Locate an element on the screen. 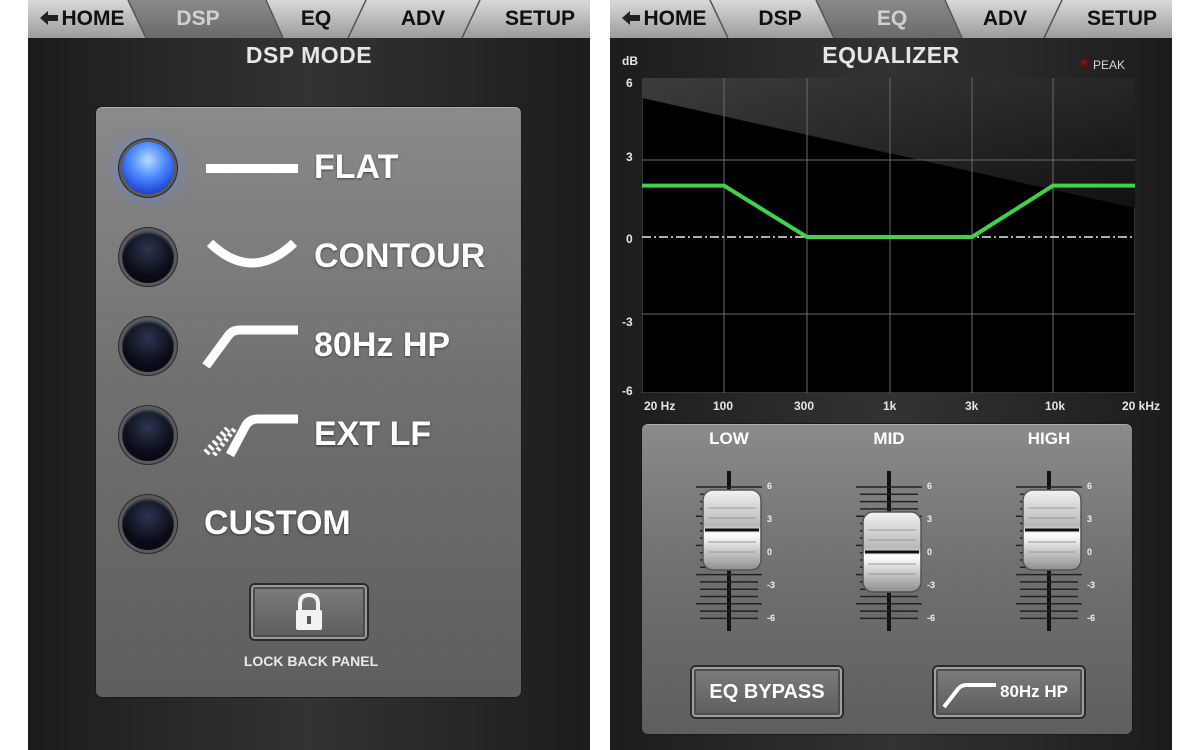  freq-tick-label: 20 kHz is located at coordinates (1141, 406).